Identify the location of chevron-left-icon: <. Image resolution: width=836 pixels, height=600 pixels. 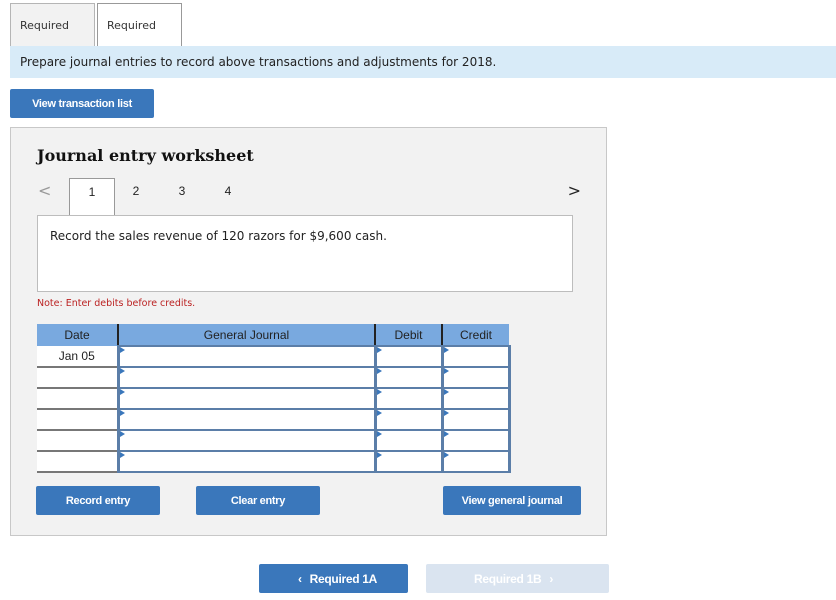
(44, 190).